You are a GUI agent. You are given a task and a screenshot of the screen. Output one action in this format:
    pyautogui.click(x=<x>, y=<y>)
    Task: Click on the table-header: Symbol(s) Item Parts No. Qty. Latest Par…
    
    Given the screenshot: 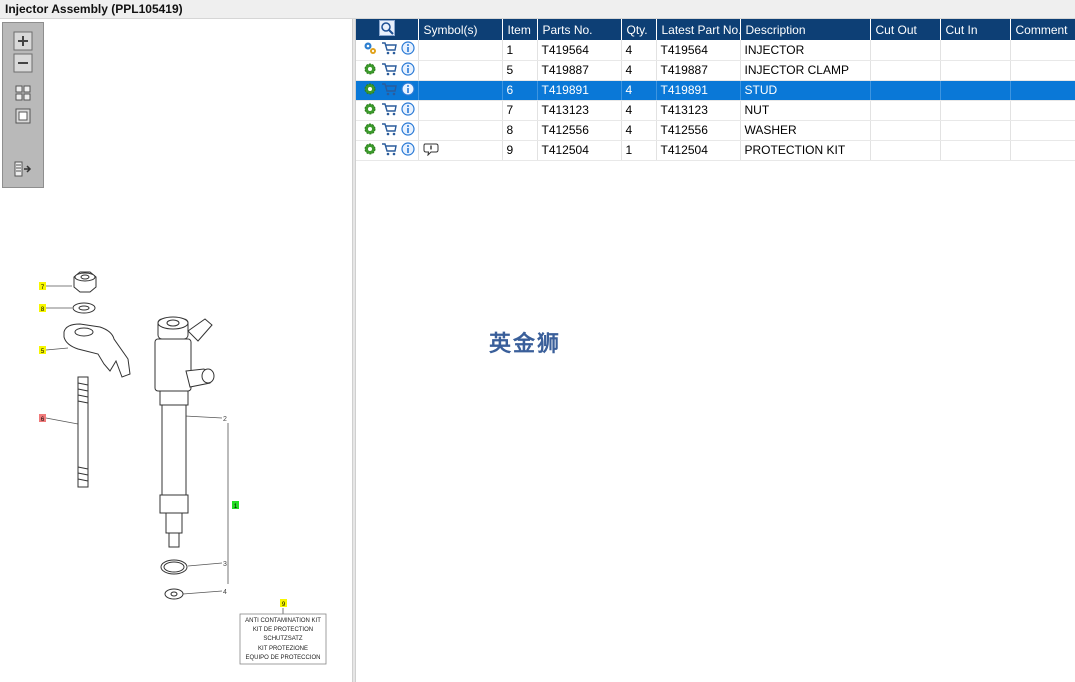 What is the action you would take?
    pyautogui.click(x=715, y=29)
    